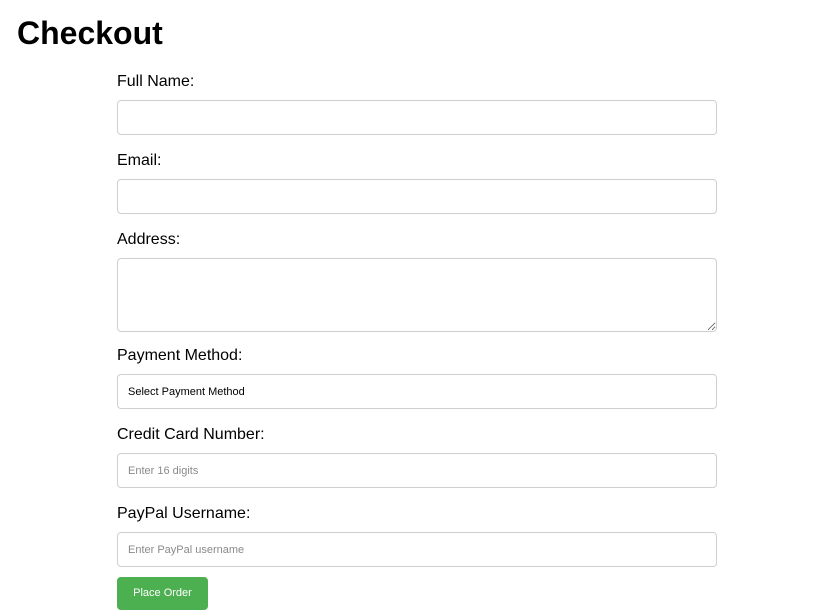 The width and height of the screenshot is (828, 616). What do you see at coordinates (139, 160) in the screenshot?
I see `email-label: Email:` at bounding box center [139, 160].